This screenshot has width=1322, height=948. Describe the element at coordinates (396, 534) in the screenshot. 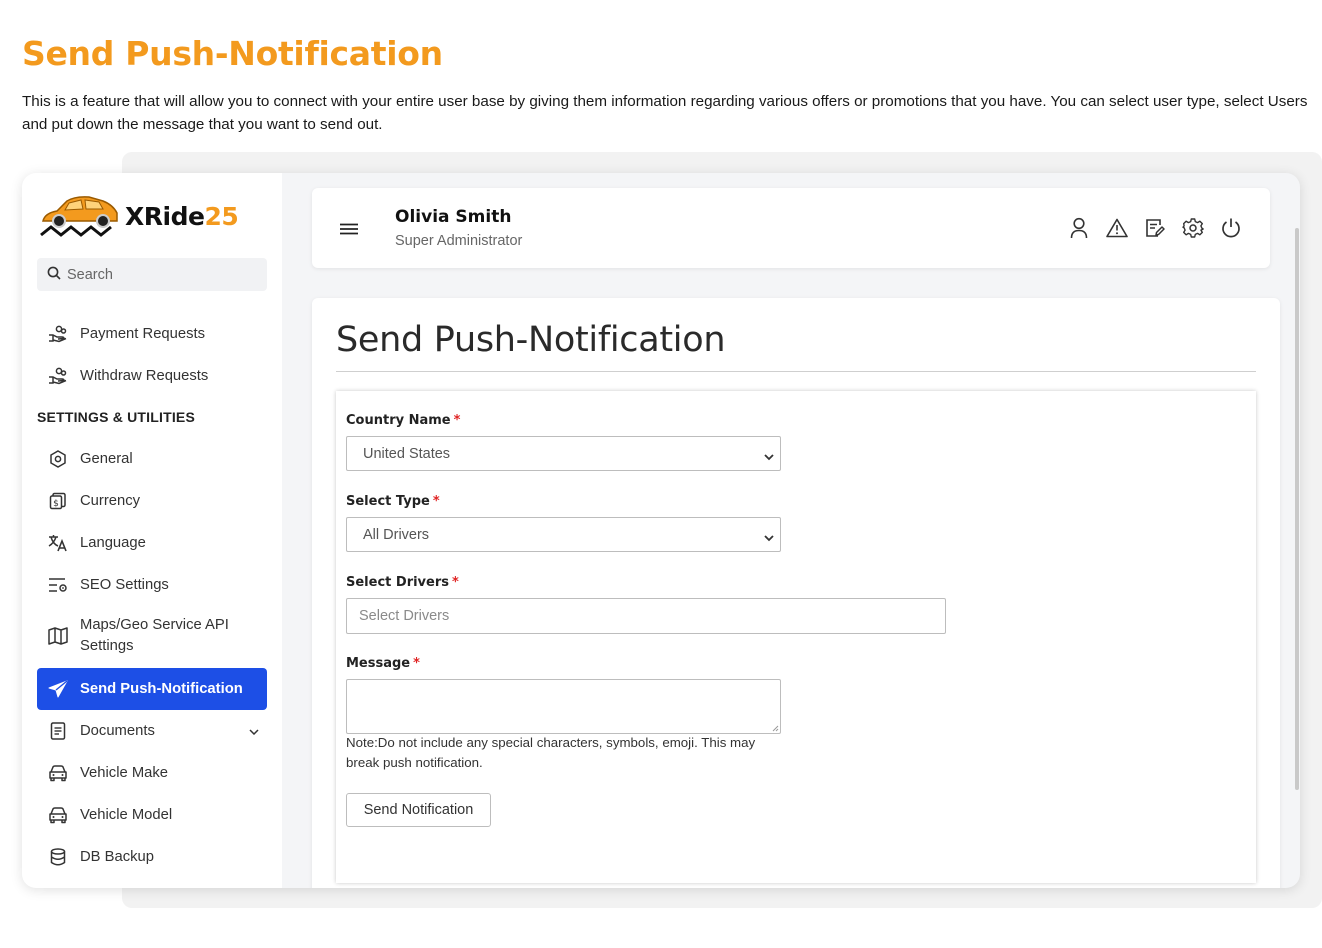

I see `type-select-value: All Drivers` at that location.